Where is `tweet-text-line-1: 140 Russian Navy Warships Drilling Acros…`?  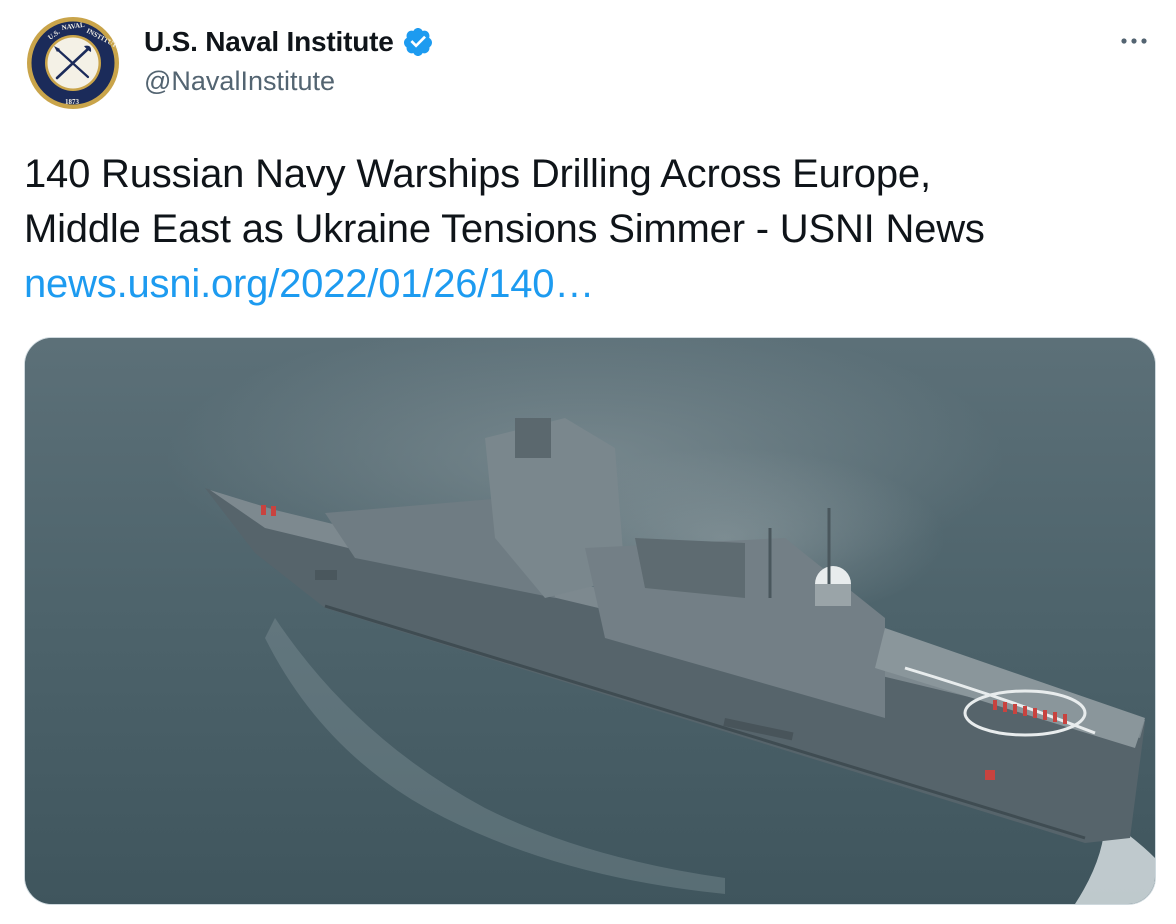 tweet-text-line-1: 140 Russian Navy Warships Drilling Acros… is located at coordinates (477, 174).